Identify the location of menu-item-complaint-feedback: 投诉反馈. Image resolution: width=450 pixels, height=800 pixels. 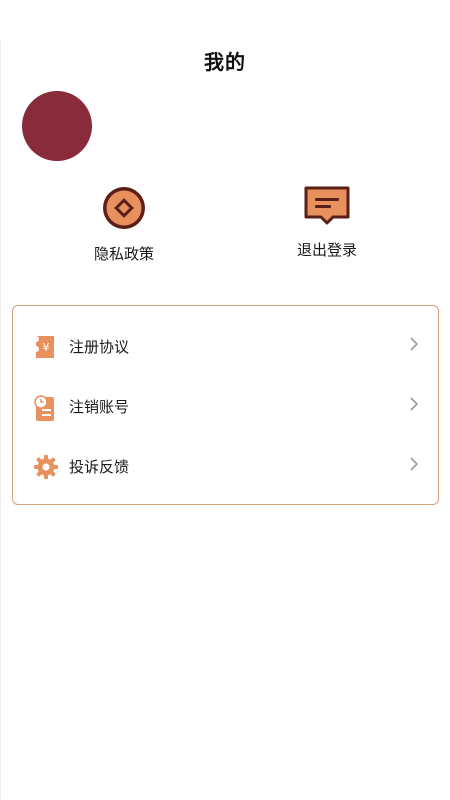
(225, 466).